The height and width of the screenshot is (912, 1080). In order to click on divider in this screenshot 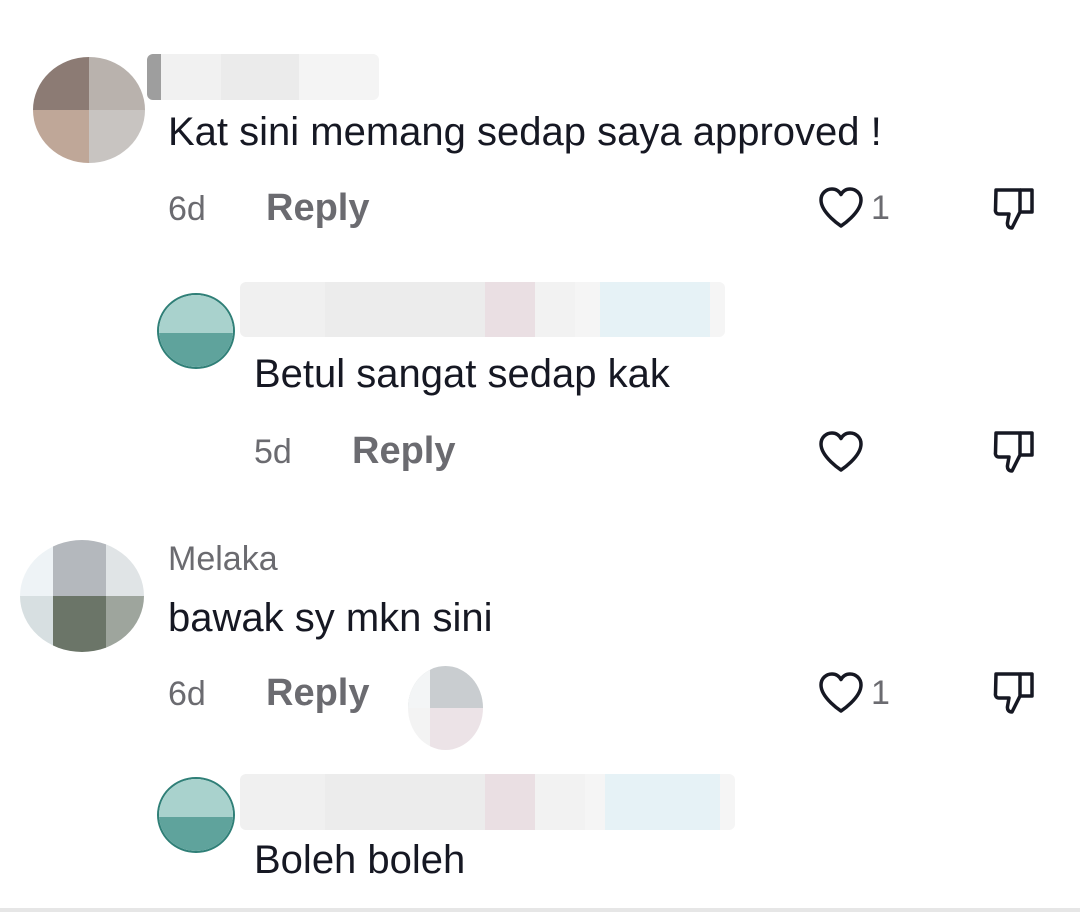, I will do `click(540, 910)`.